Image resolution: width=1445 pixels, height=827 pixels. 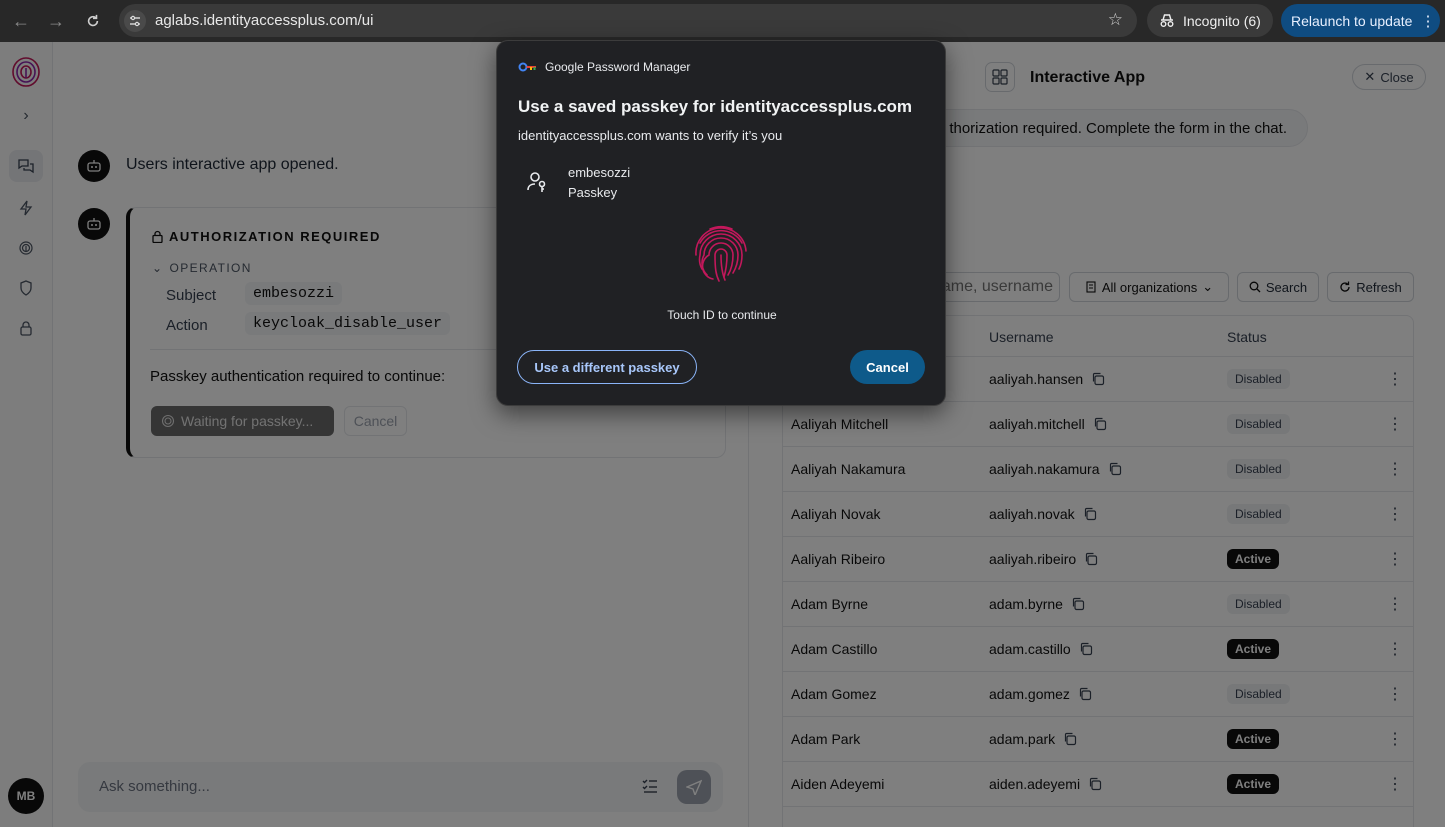 What do you see at coordinates (834, 694) in the screenshot?
I see `user-full-name: Adam Gomez` at bounding box center [834, 694].